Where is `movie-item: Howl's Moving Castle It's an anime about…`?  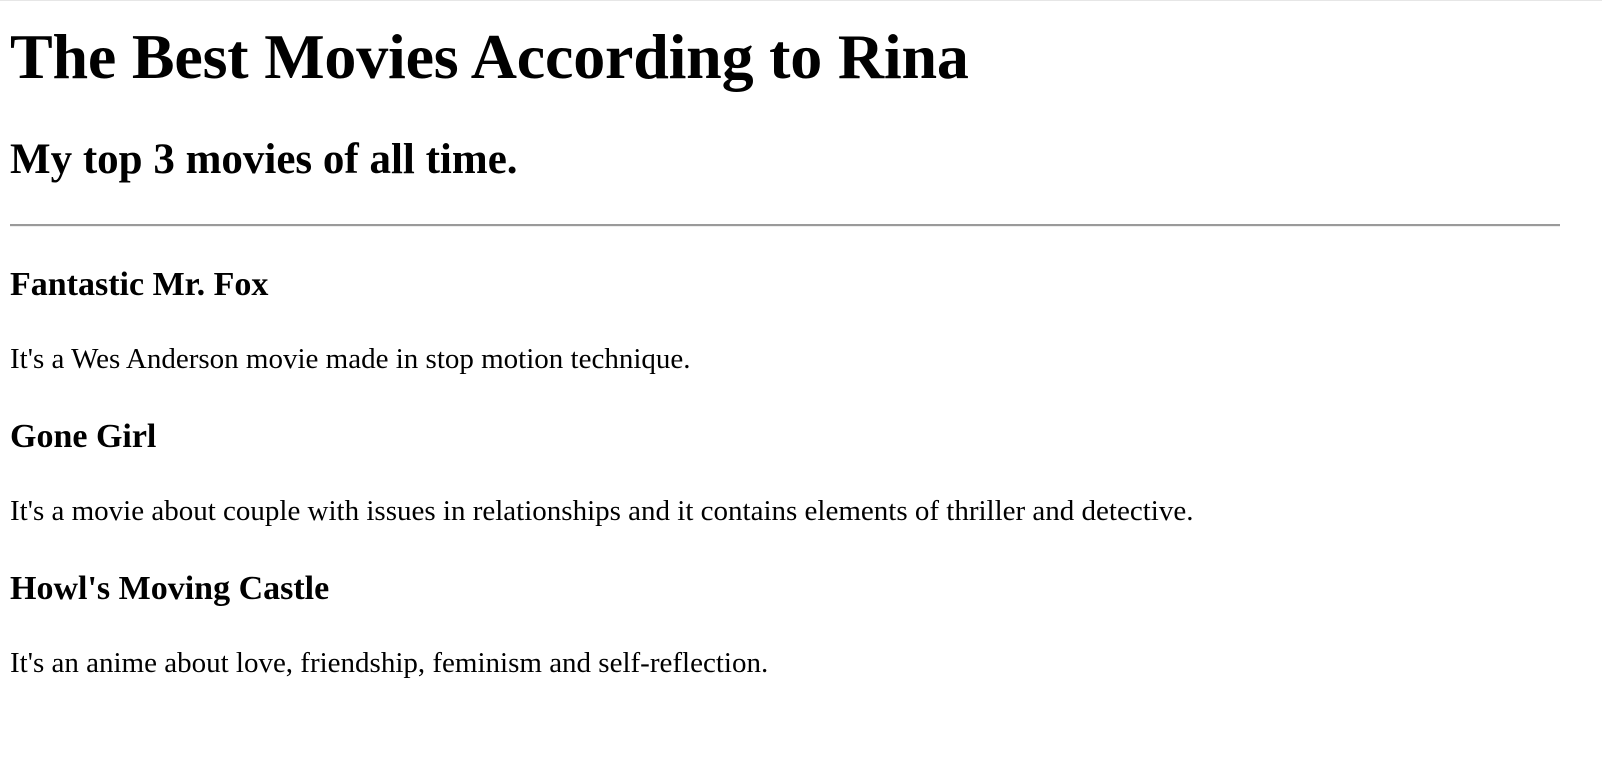
movie-item: Howl's Moving Castle It's an anime about… is located at coordinates (801, 628).